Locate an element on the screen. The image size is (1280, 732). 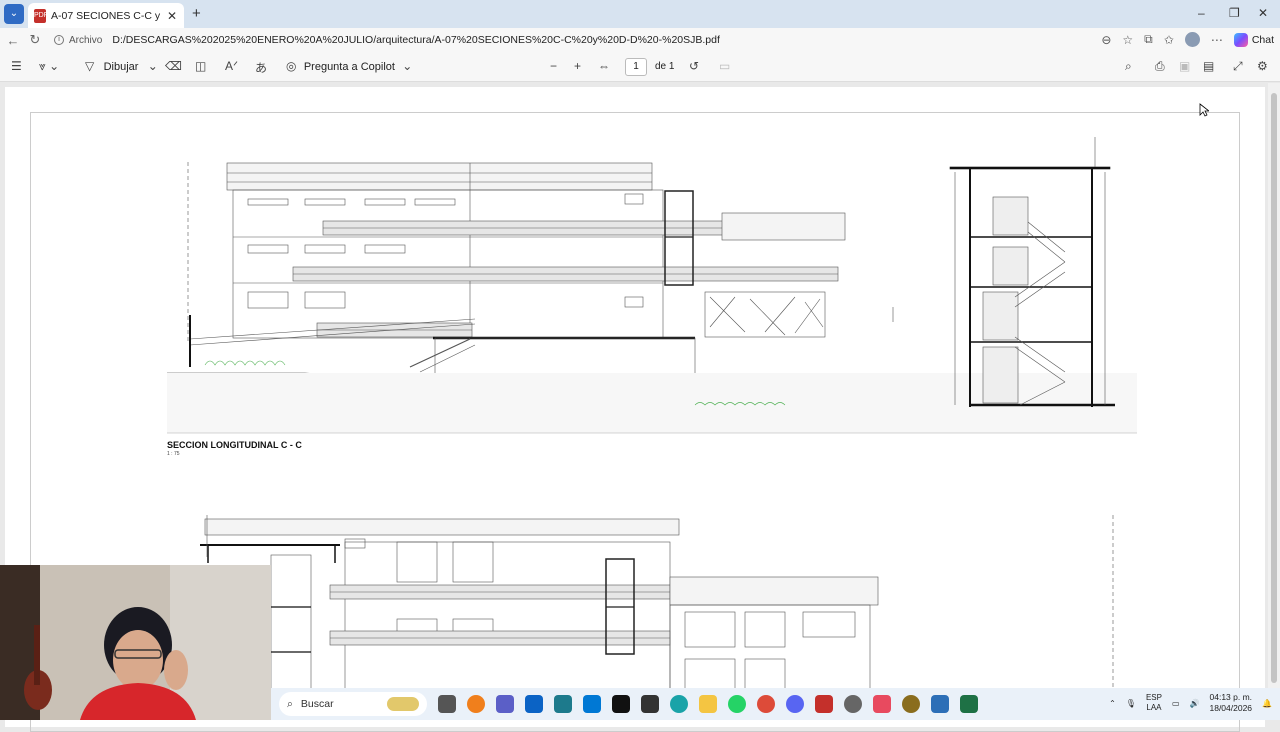
erase-icon: ⌫ is located at coordinates (173, 66).